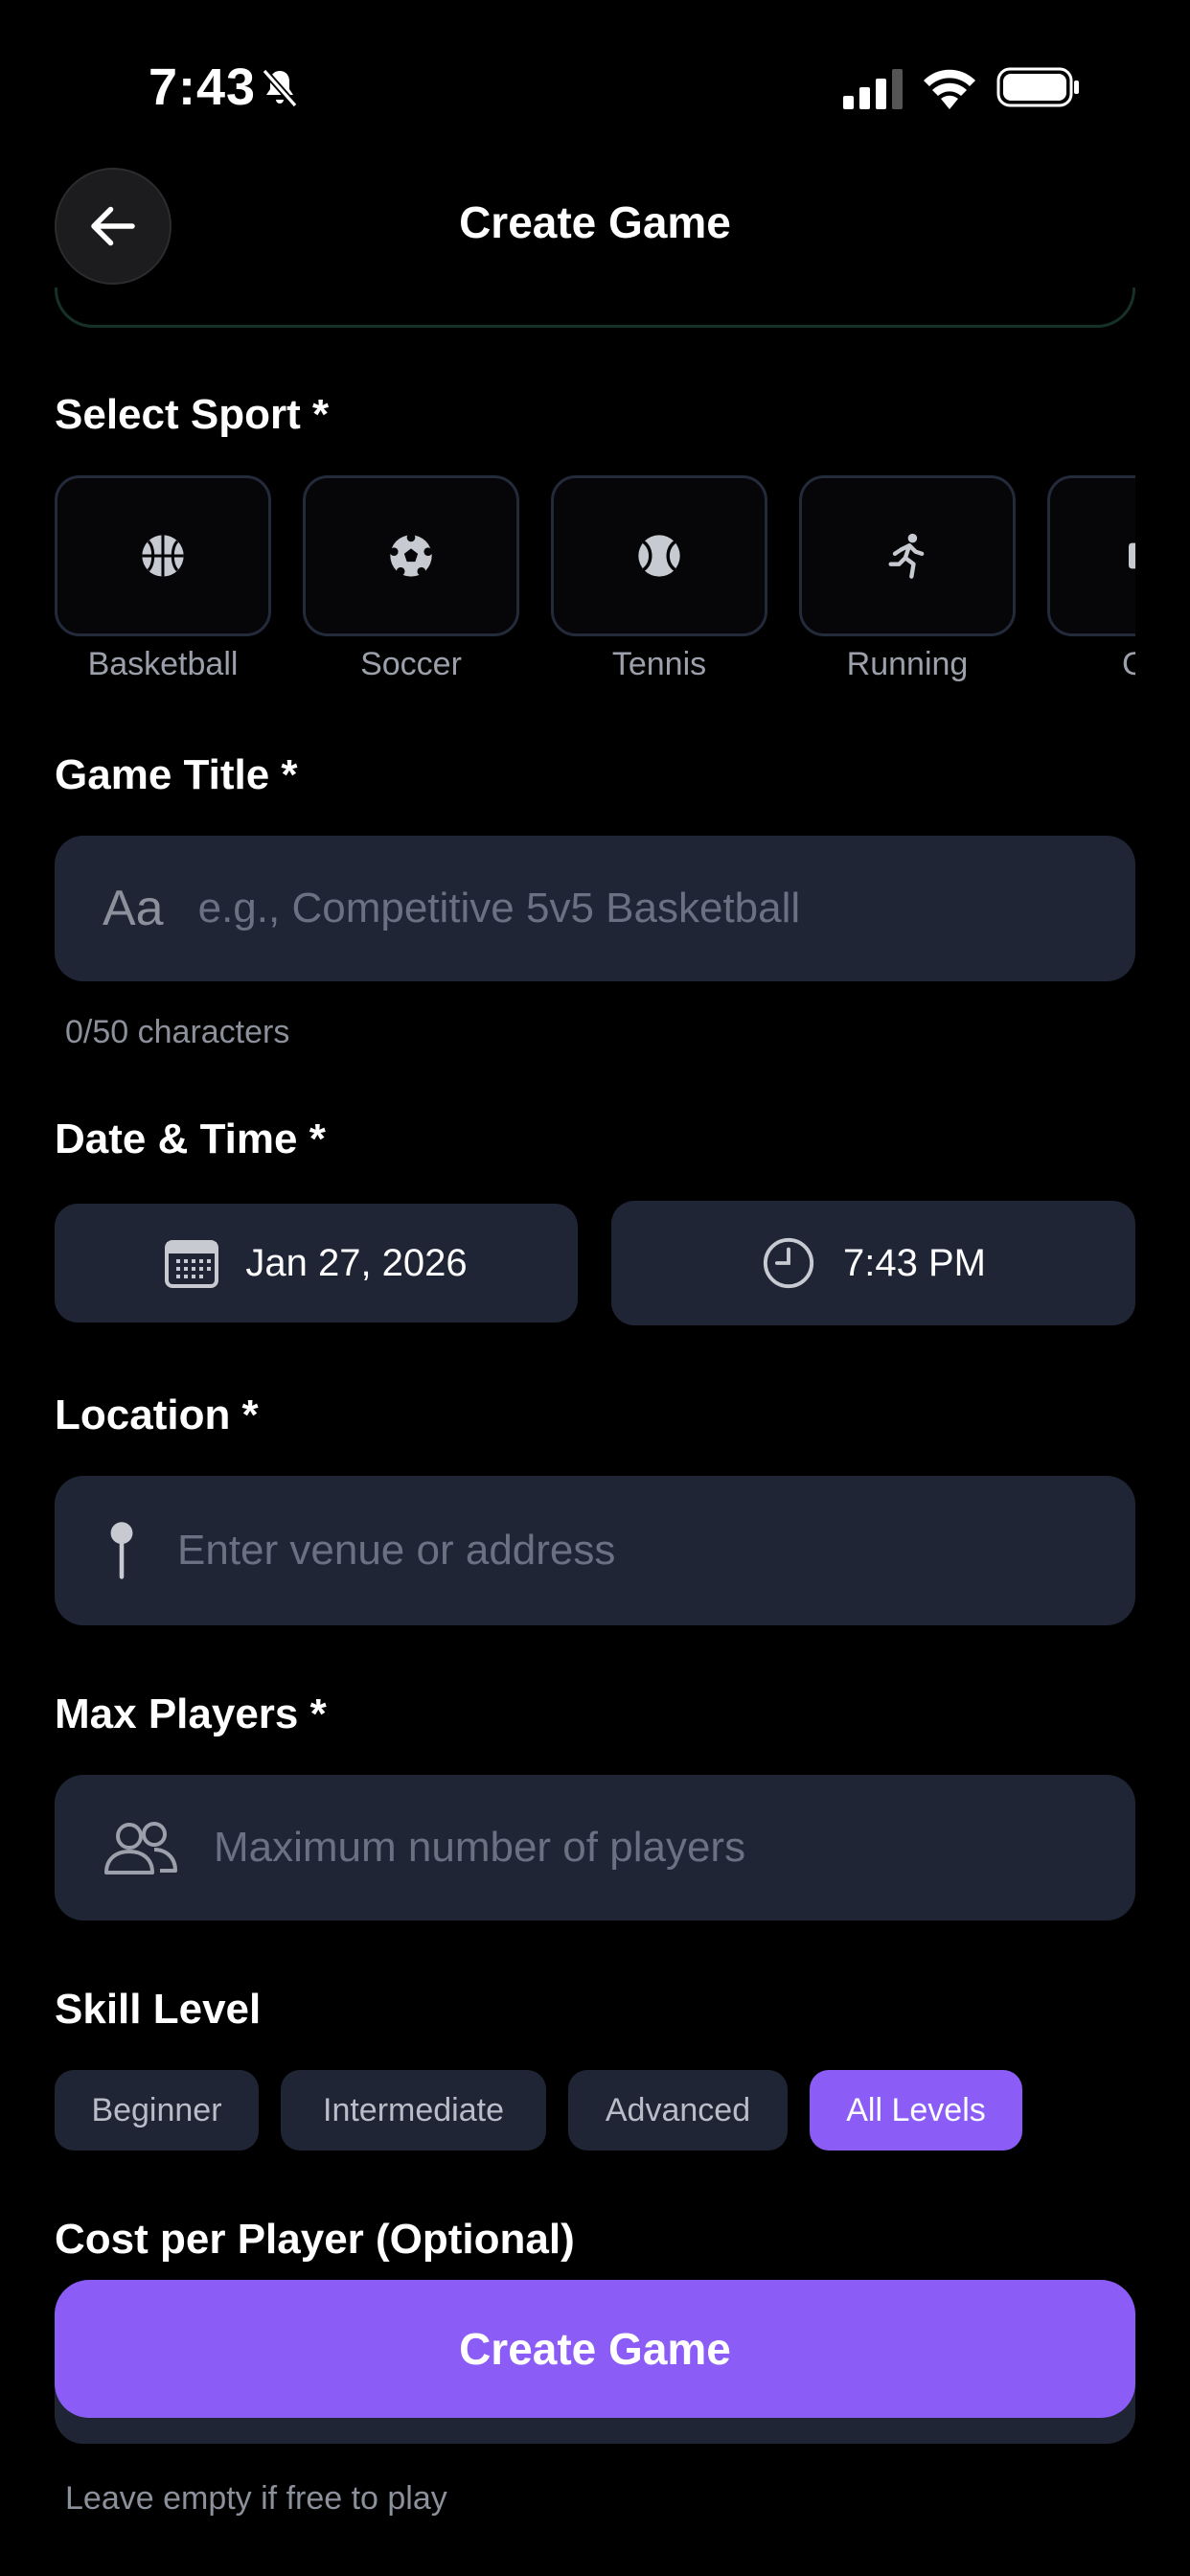  Describe the element at coordinates (140, 1848) in the screenshot. I see `users-icon` at that location.